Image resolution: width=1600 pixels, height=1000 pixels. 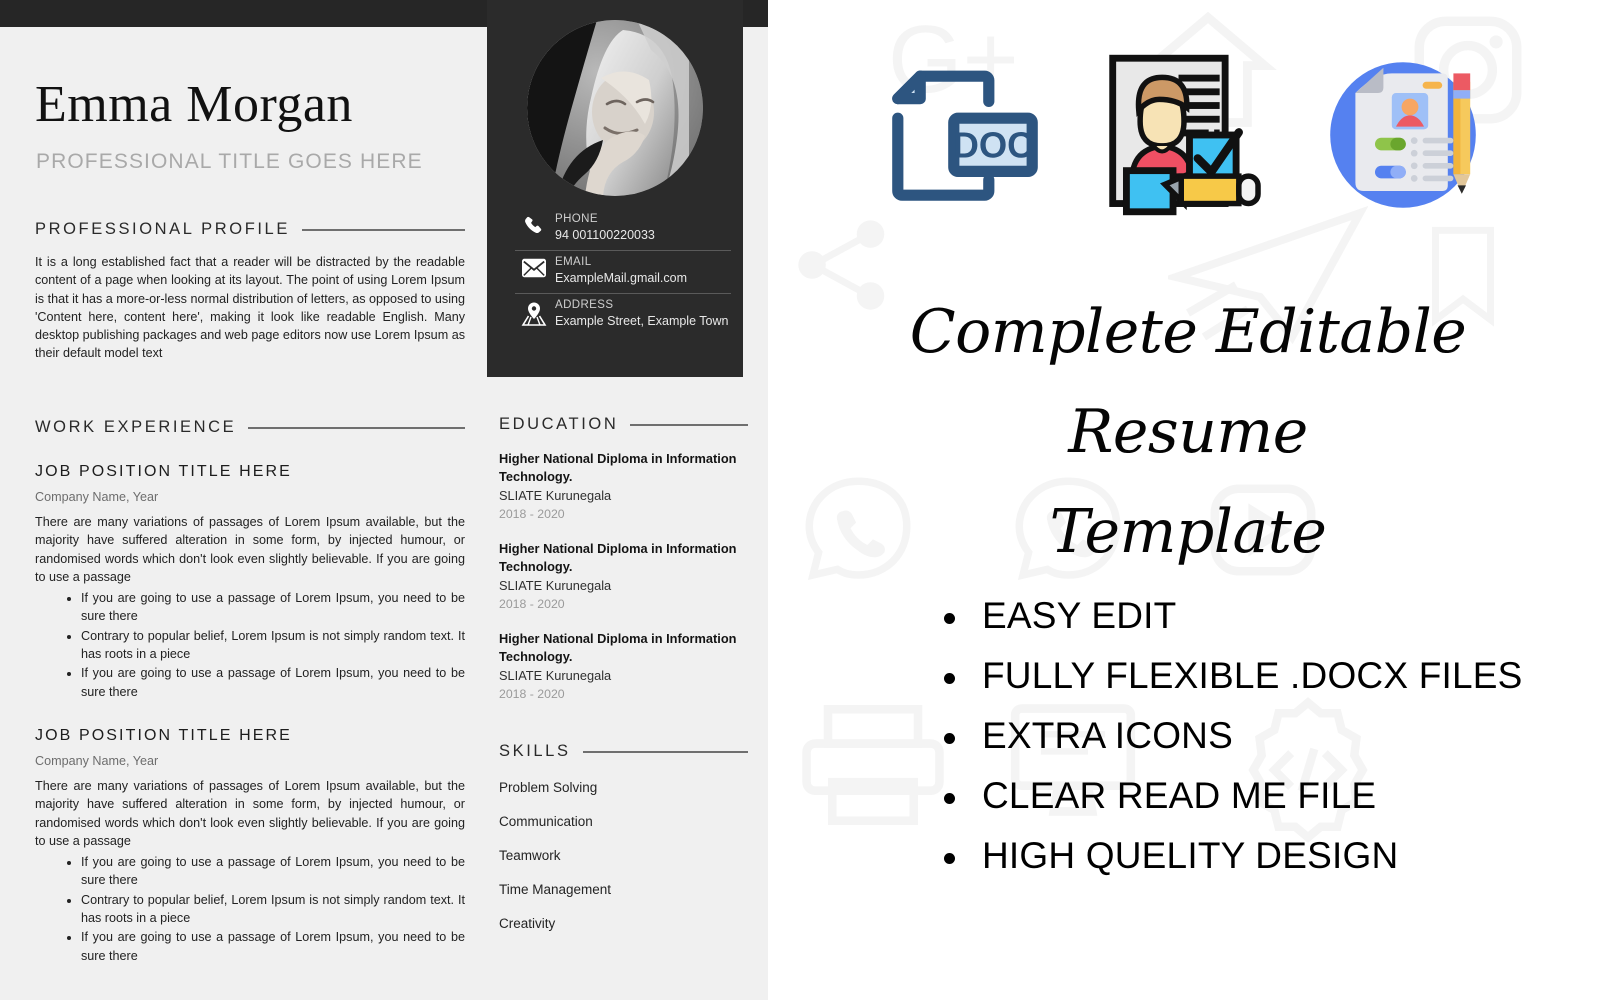 What do you see at coordinates (534, 266) in the screenshot?
I see `email-icon` at bounding box center [534, 266].